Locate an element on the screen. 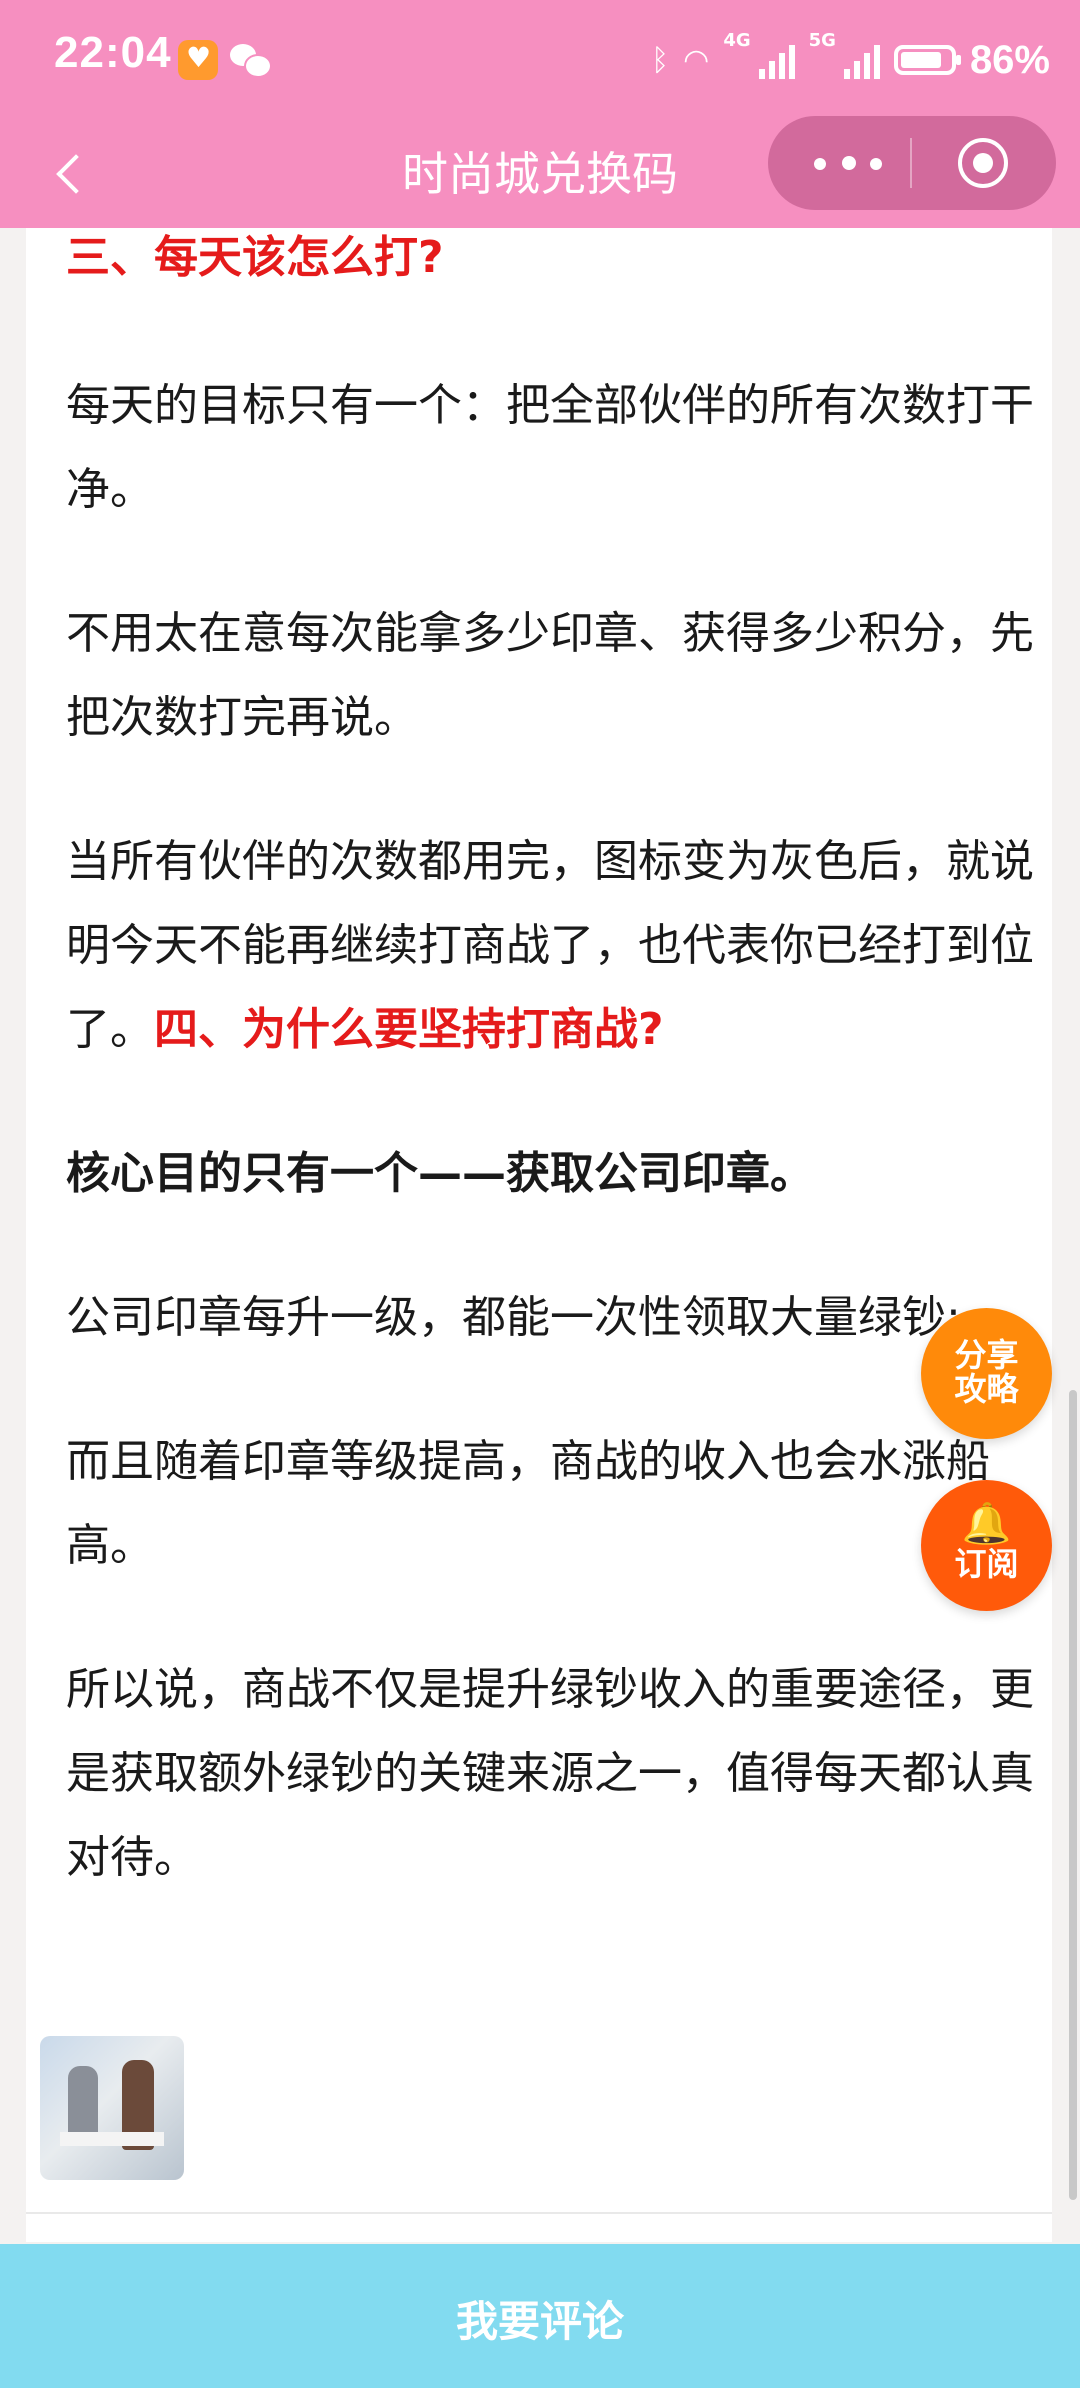 The height and width of the screenshot is (2388, 1080). section-heading-4: 四、为什么要坚持打商战? is located at coordinates (409, 1029).